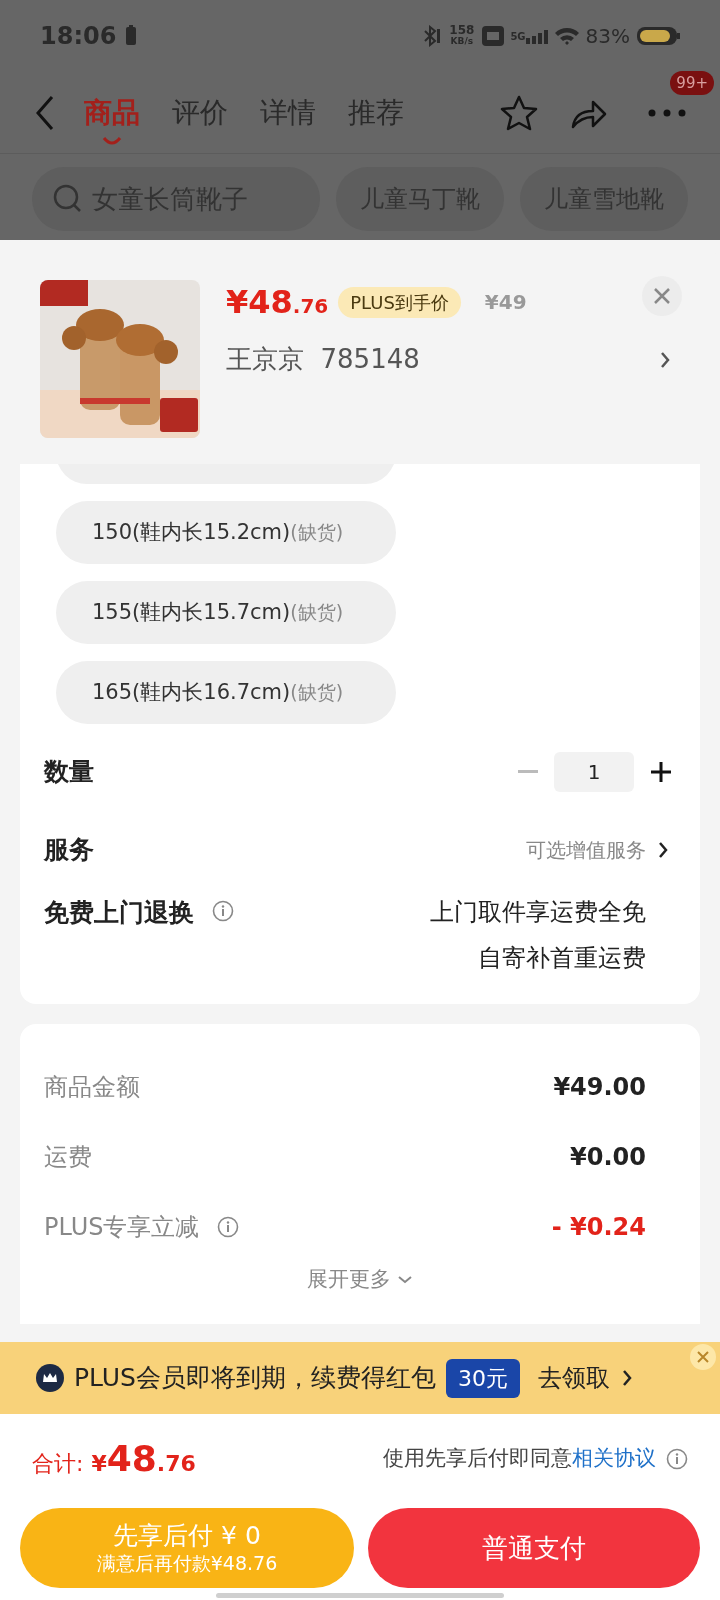 The height and width of the screenshot is (1600, 720). Describe the element at coordinates (594, 772) in the screenshot. I see `quantity-field: 1` at that location.